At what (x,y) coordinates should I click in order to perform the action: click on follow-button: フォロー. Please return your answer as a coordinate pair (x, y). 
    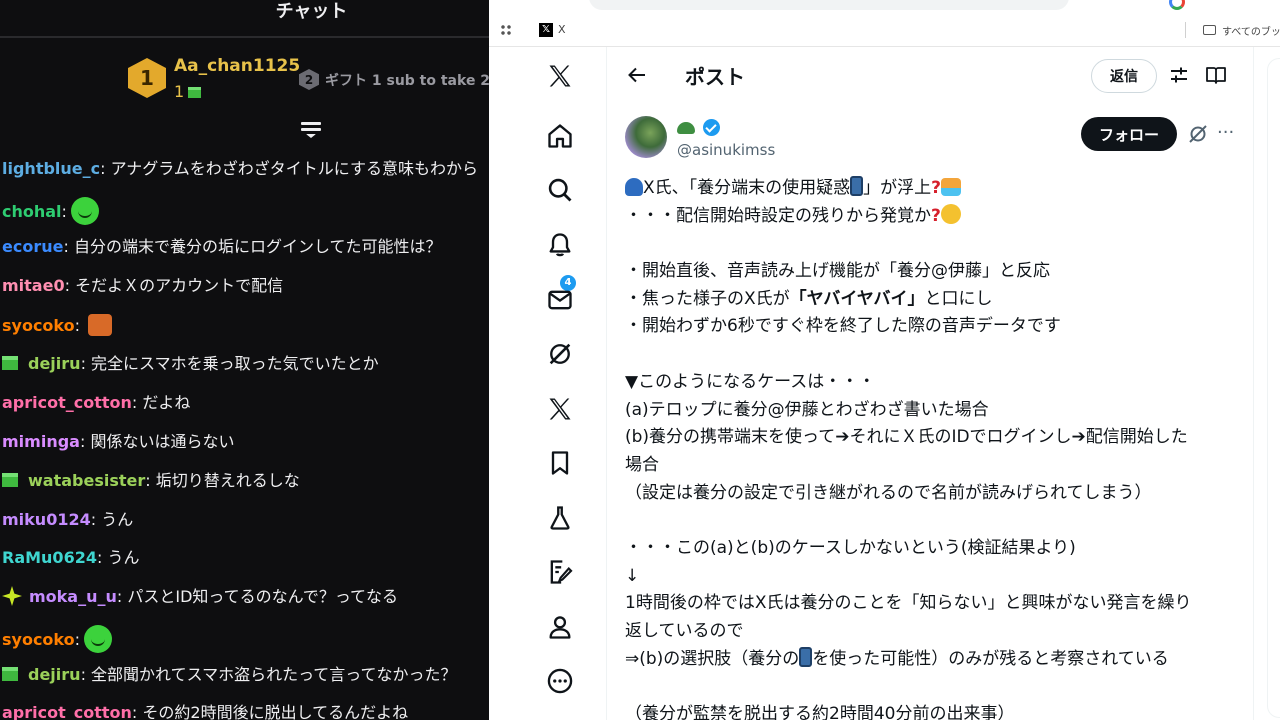
    Looking at the image, I should click on (1129, 134).